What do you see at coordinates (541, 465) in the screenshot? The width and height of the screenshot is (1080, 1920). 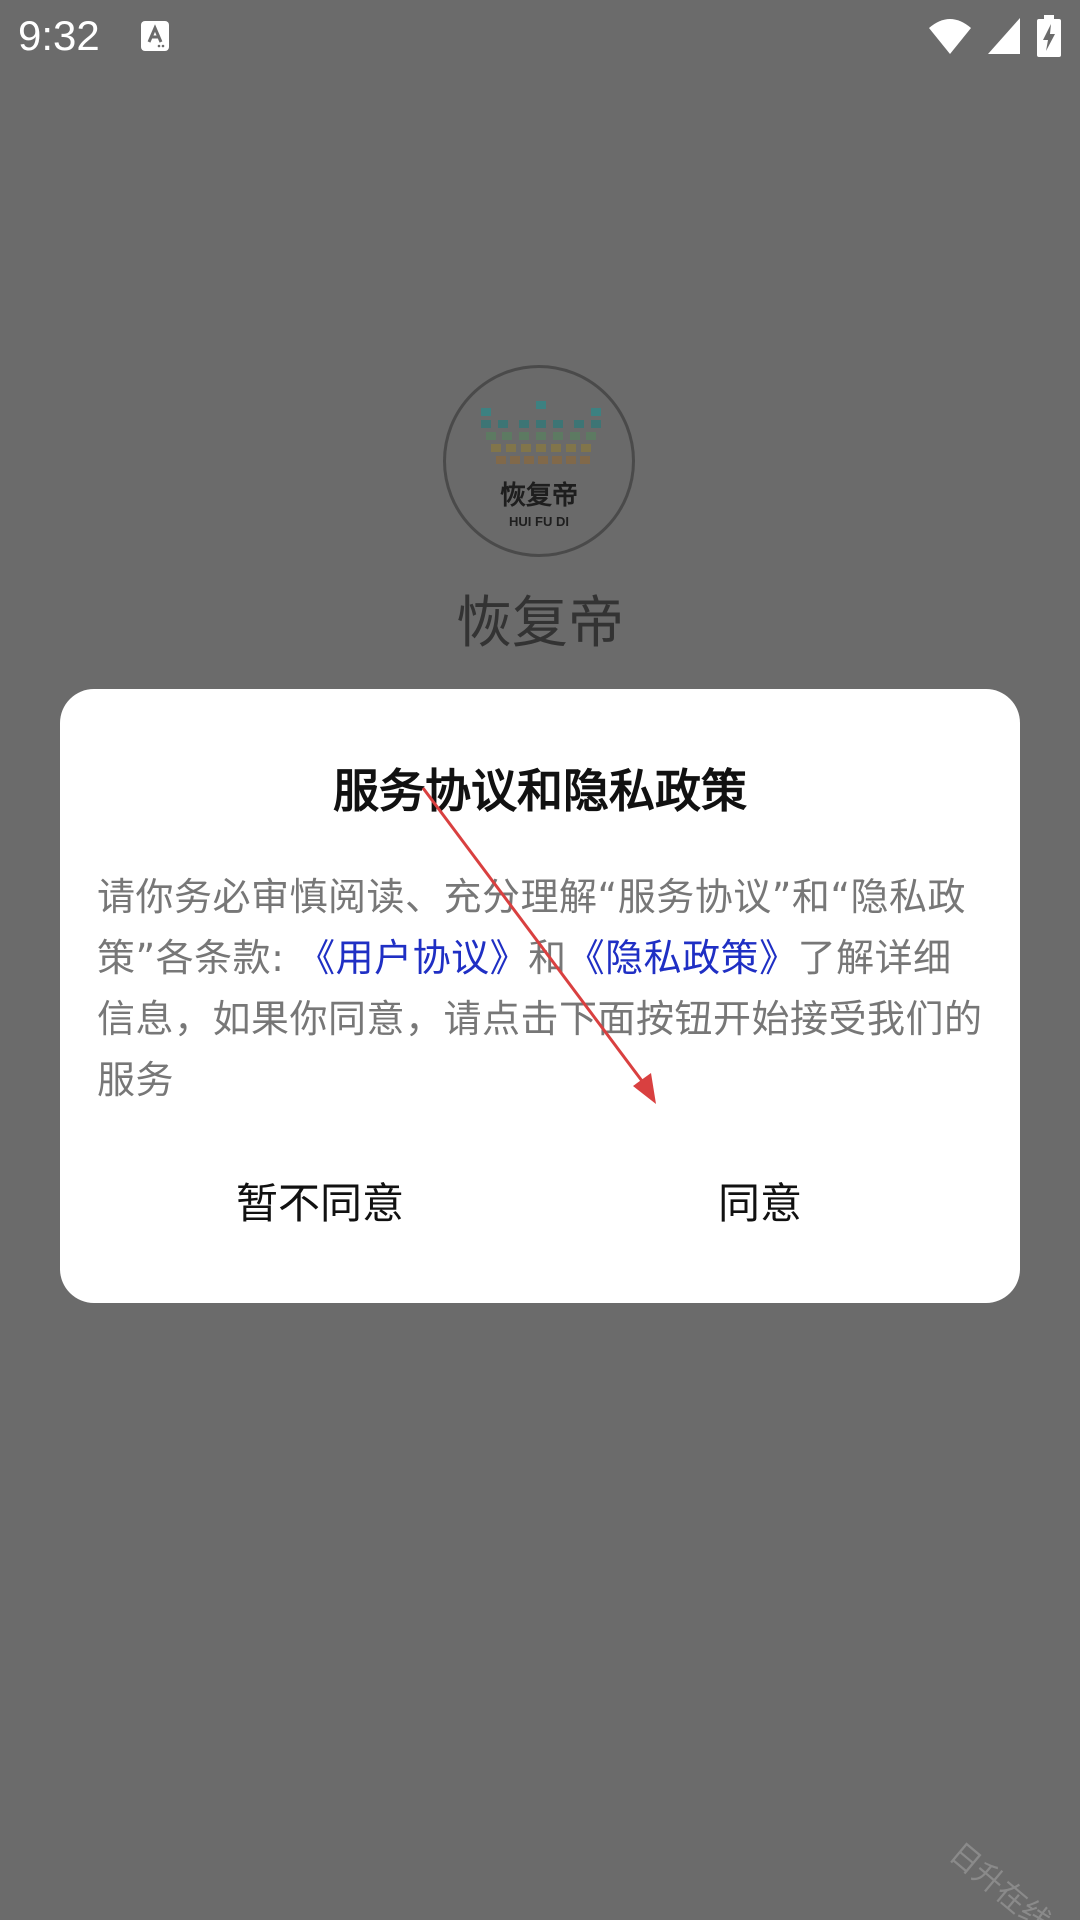 I see `crown-logo-icon: 恢复帝 HUI FU DI` at bounding box center [541, 465].